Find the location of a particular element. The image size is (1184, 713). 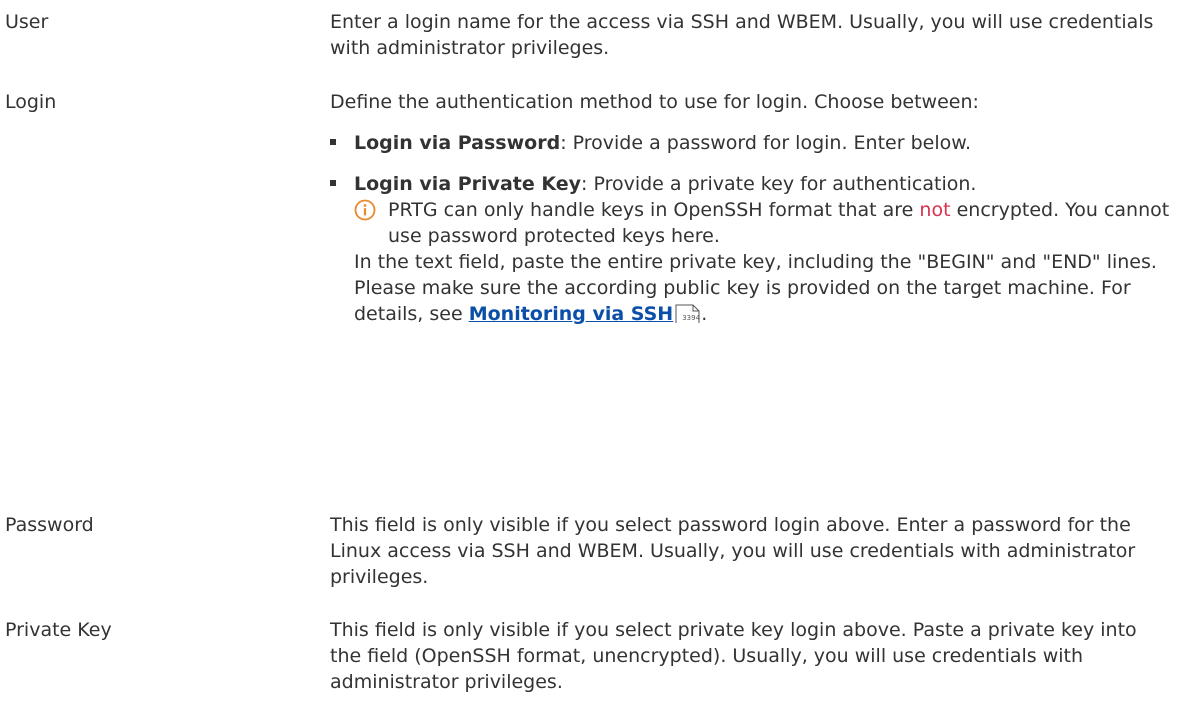

page-reference-icon: 3394 is located at coordinates (688, 314).